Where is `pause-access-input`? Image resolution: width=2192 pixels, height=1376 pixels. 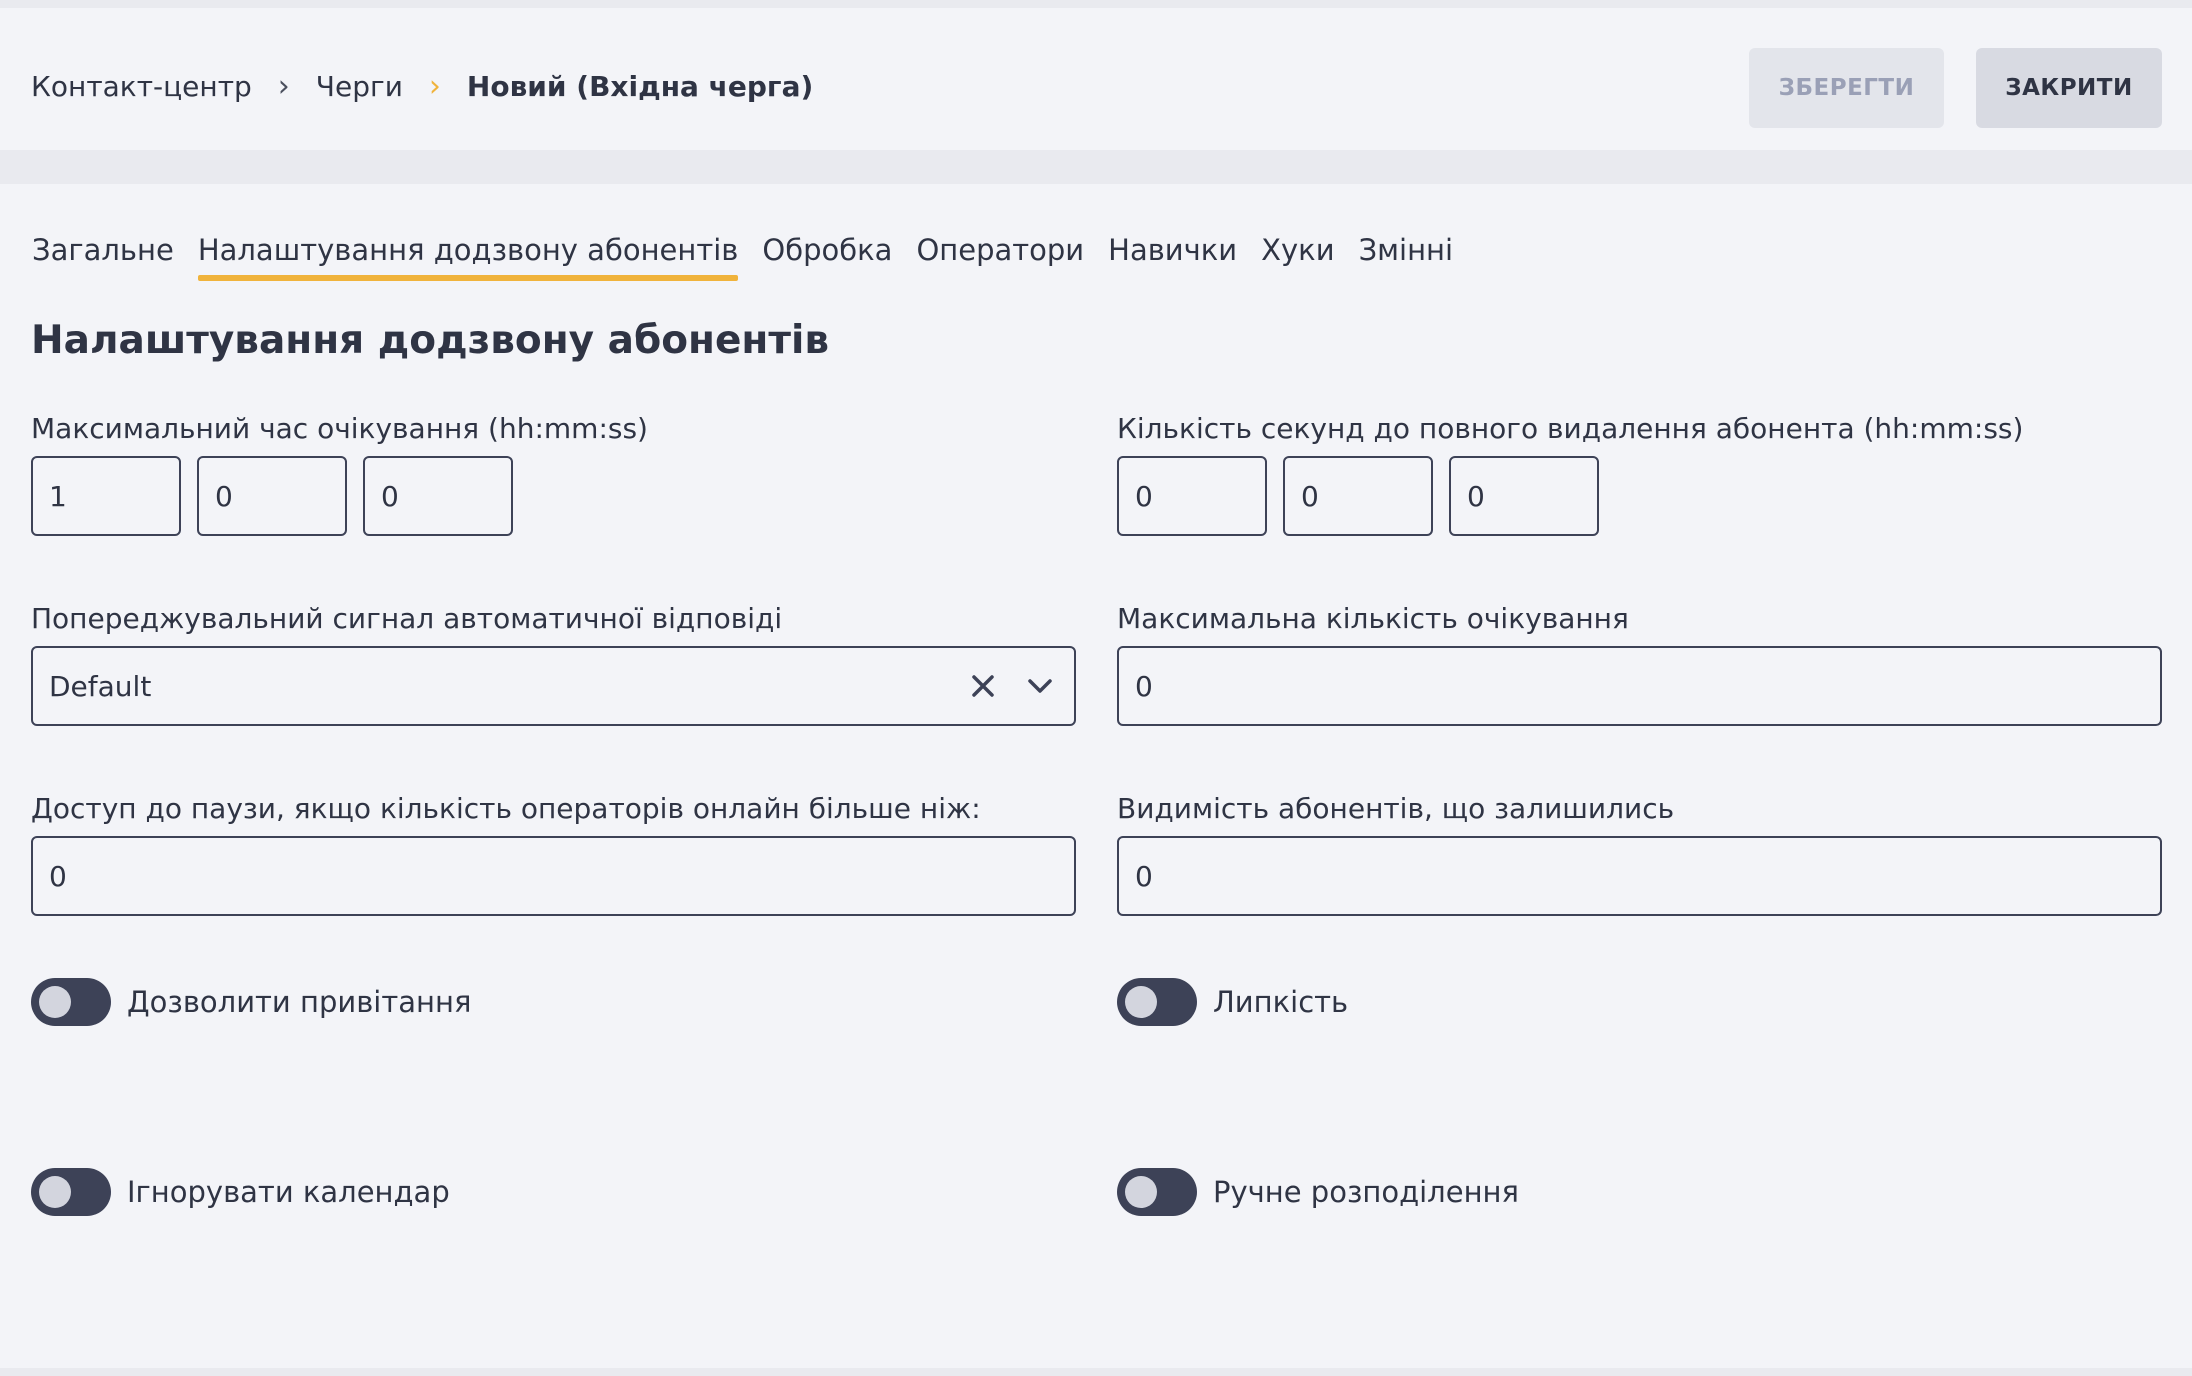
pause-access-input is located at coordinates (553, 876).